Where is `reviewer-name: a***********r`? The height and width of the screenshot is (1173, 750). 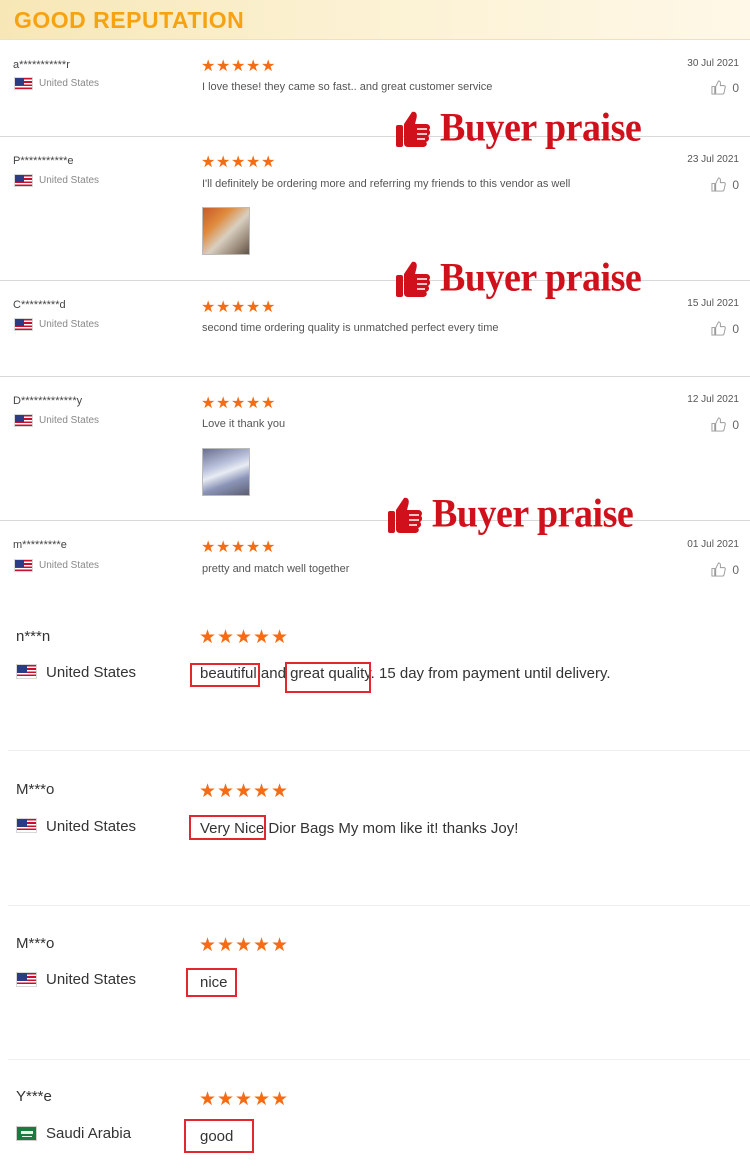 reviewer-name: a***********r is located at coordinates (41, 65).